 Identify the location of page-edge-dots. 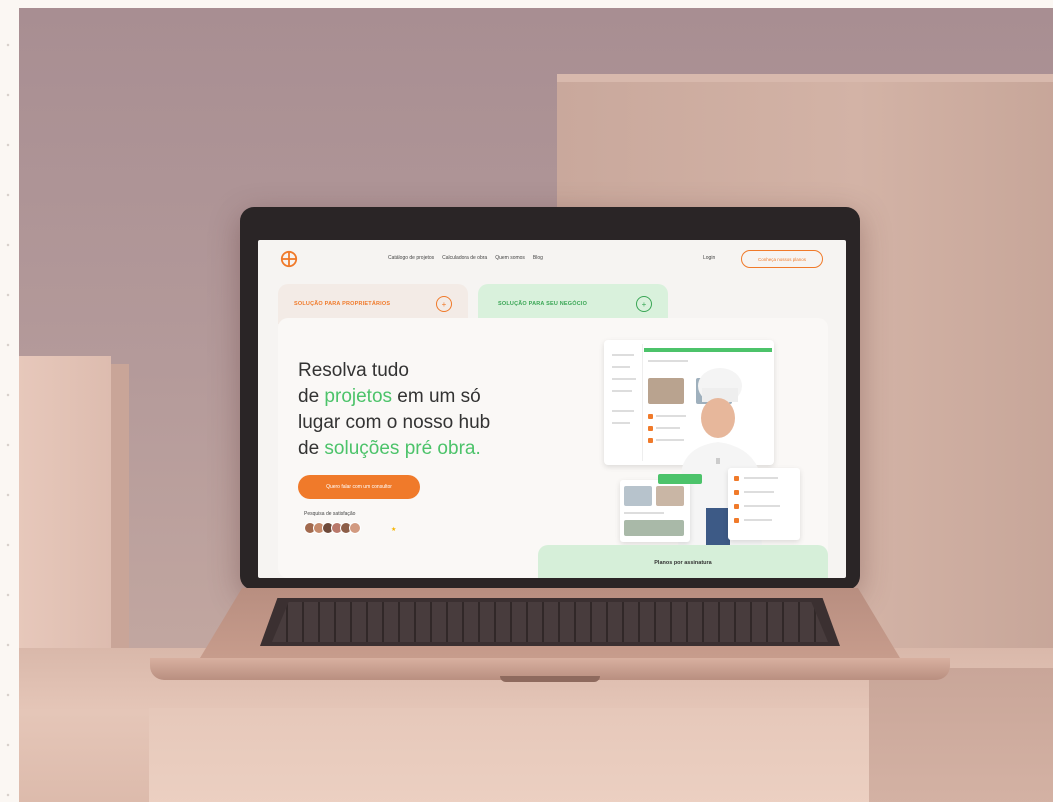
(8, 401).